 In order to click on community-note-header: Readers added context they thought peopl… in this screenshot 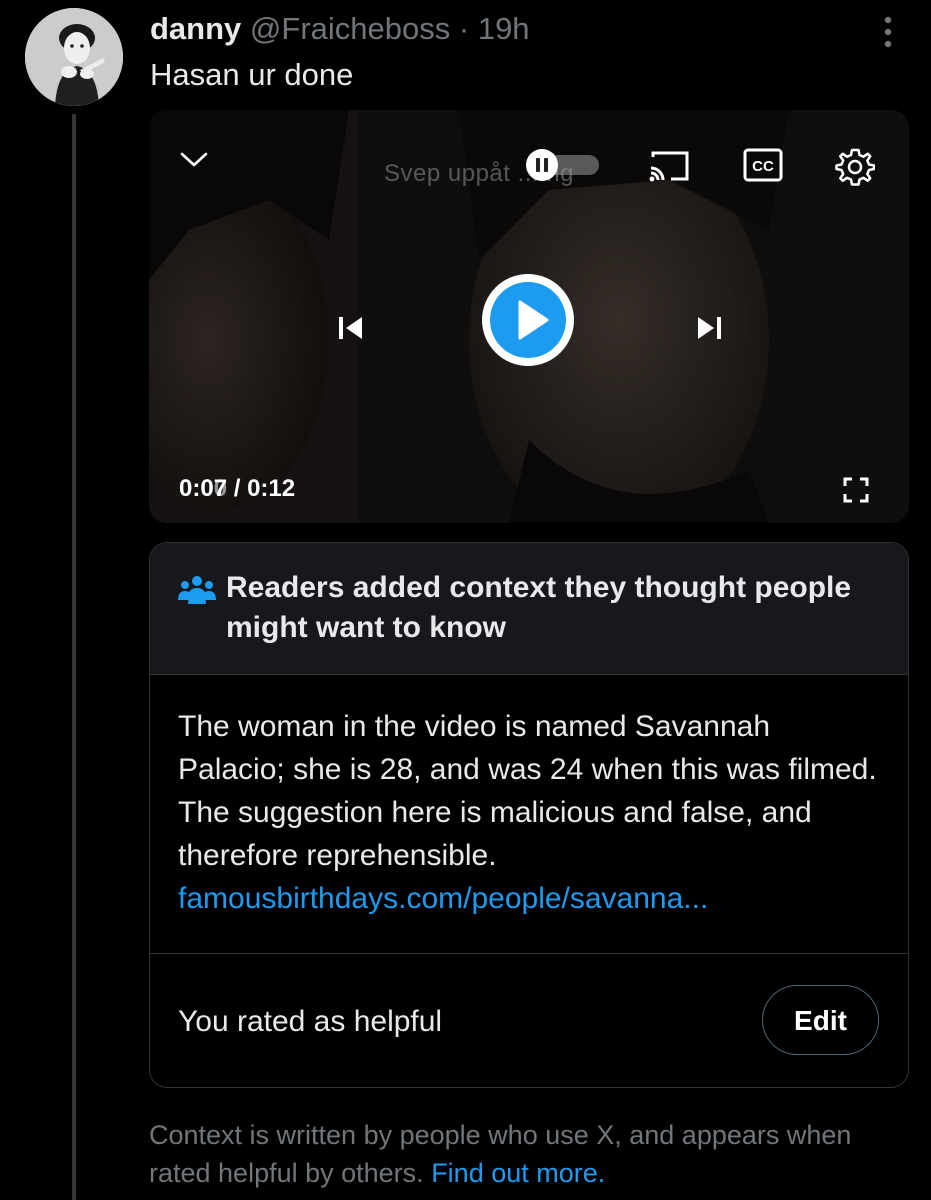, I will do `click(529, 609)`.